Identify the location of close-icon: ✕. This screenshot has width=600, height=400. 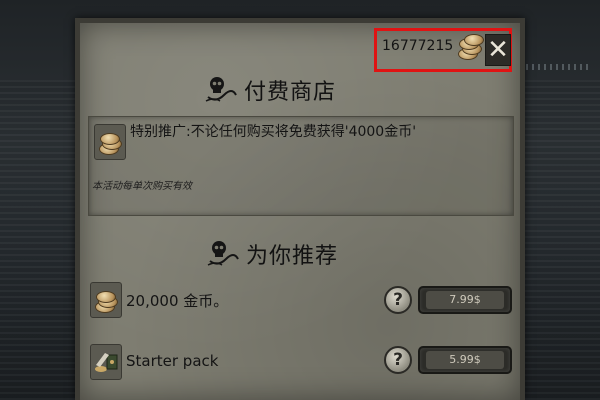
(498, 50).